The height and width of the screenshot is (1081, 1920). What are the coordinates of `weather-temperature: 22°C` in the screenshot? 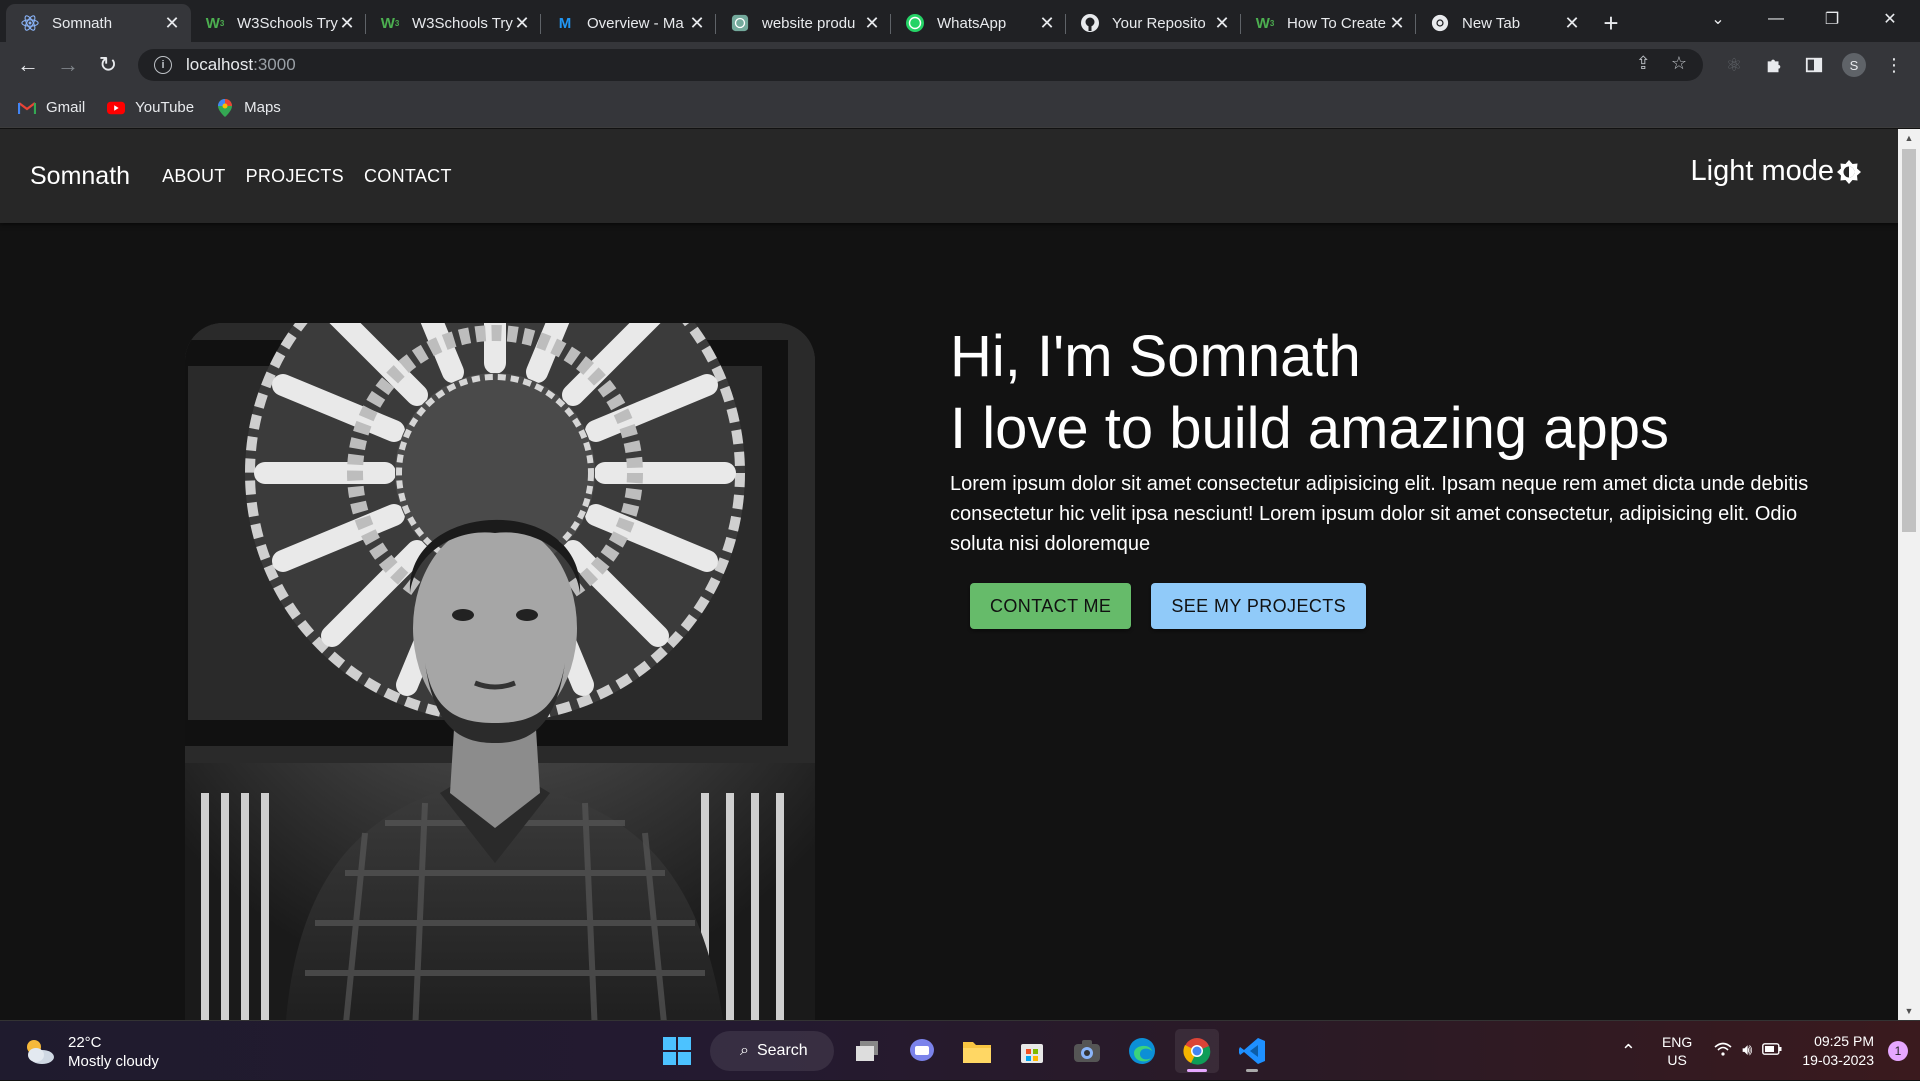 It's located at (85, 1042).